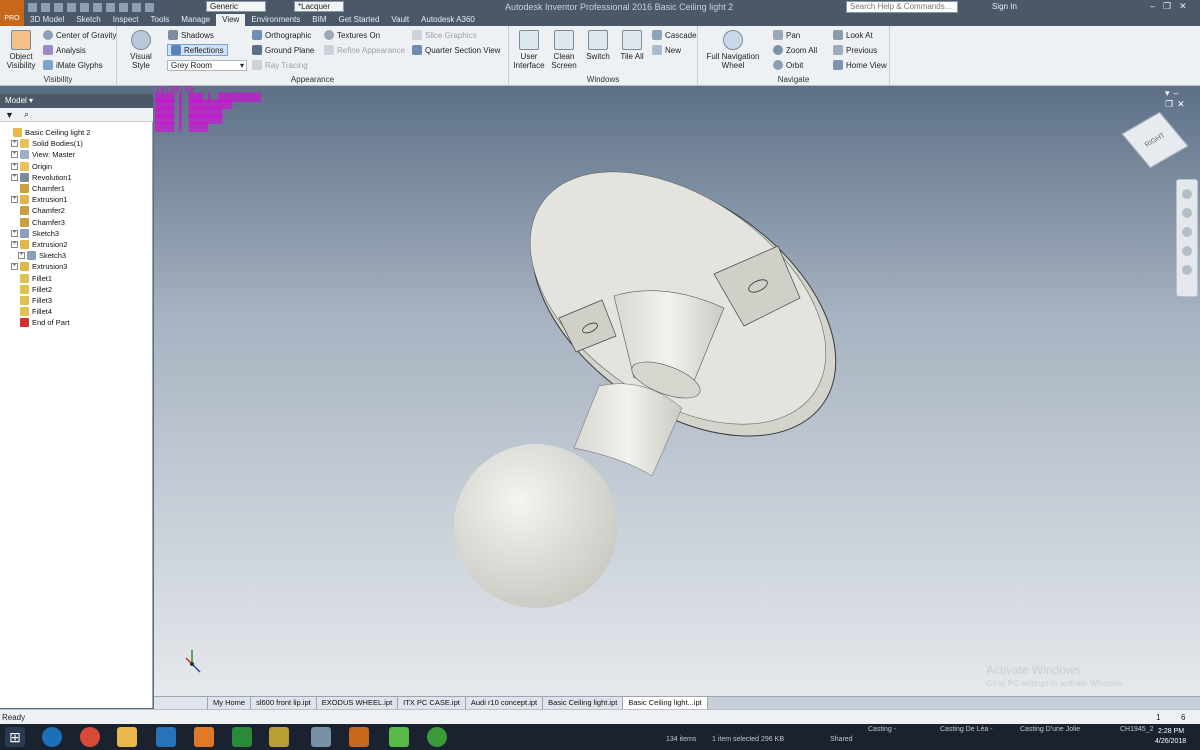 Image resolution: width=1200 pixels, height=750 pixels. I want to click on ground-plane-button: Ground Plane, so click(283, 50).